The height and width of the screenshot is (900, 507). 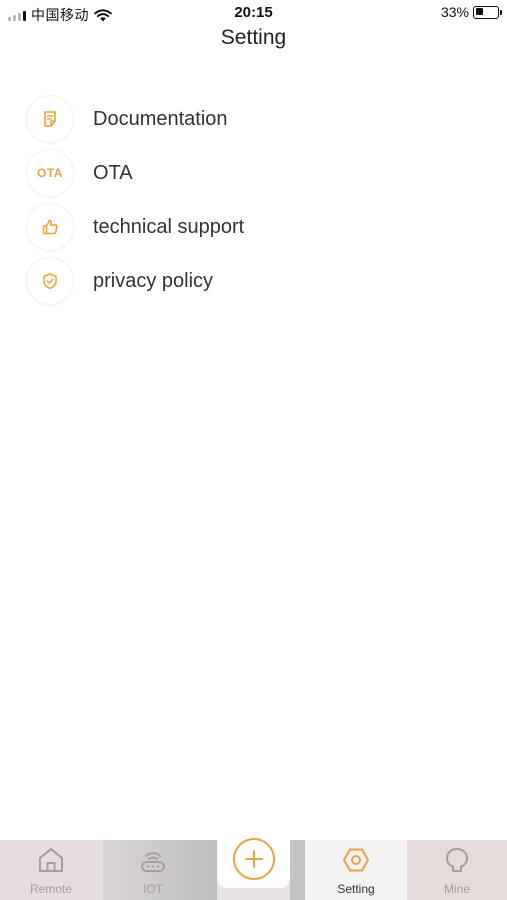 What do you see at coordinates (113, 172) in the screenshot?
I see `menu-item-label: OTA` at bounding box center [113, 172].